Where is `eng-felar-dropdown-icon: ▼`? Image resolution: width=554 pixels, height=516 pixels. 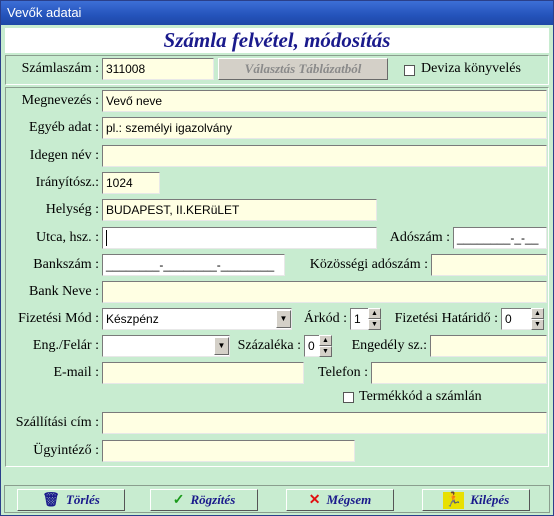
eng-felar-dropdown-icon: ▼ is located at coordinates (221, 346).